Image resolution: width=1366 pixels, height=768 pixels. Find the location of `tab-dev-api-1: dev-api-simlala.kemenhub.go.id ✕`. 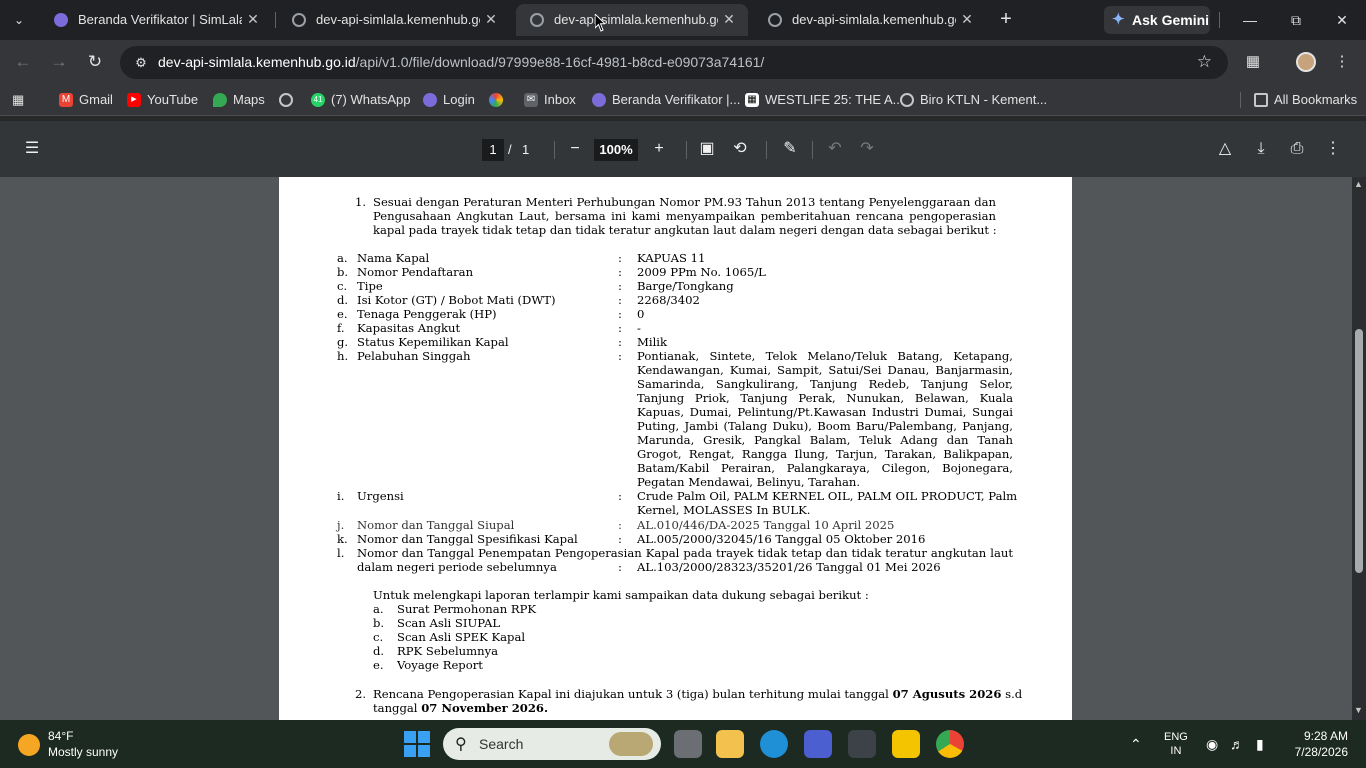

tab-dev-api-1: dev-api-simlala.kemenhub.go.id ✕ is located at coordinates (394, 20).